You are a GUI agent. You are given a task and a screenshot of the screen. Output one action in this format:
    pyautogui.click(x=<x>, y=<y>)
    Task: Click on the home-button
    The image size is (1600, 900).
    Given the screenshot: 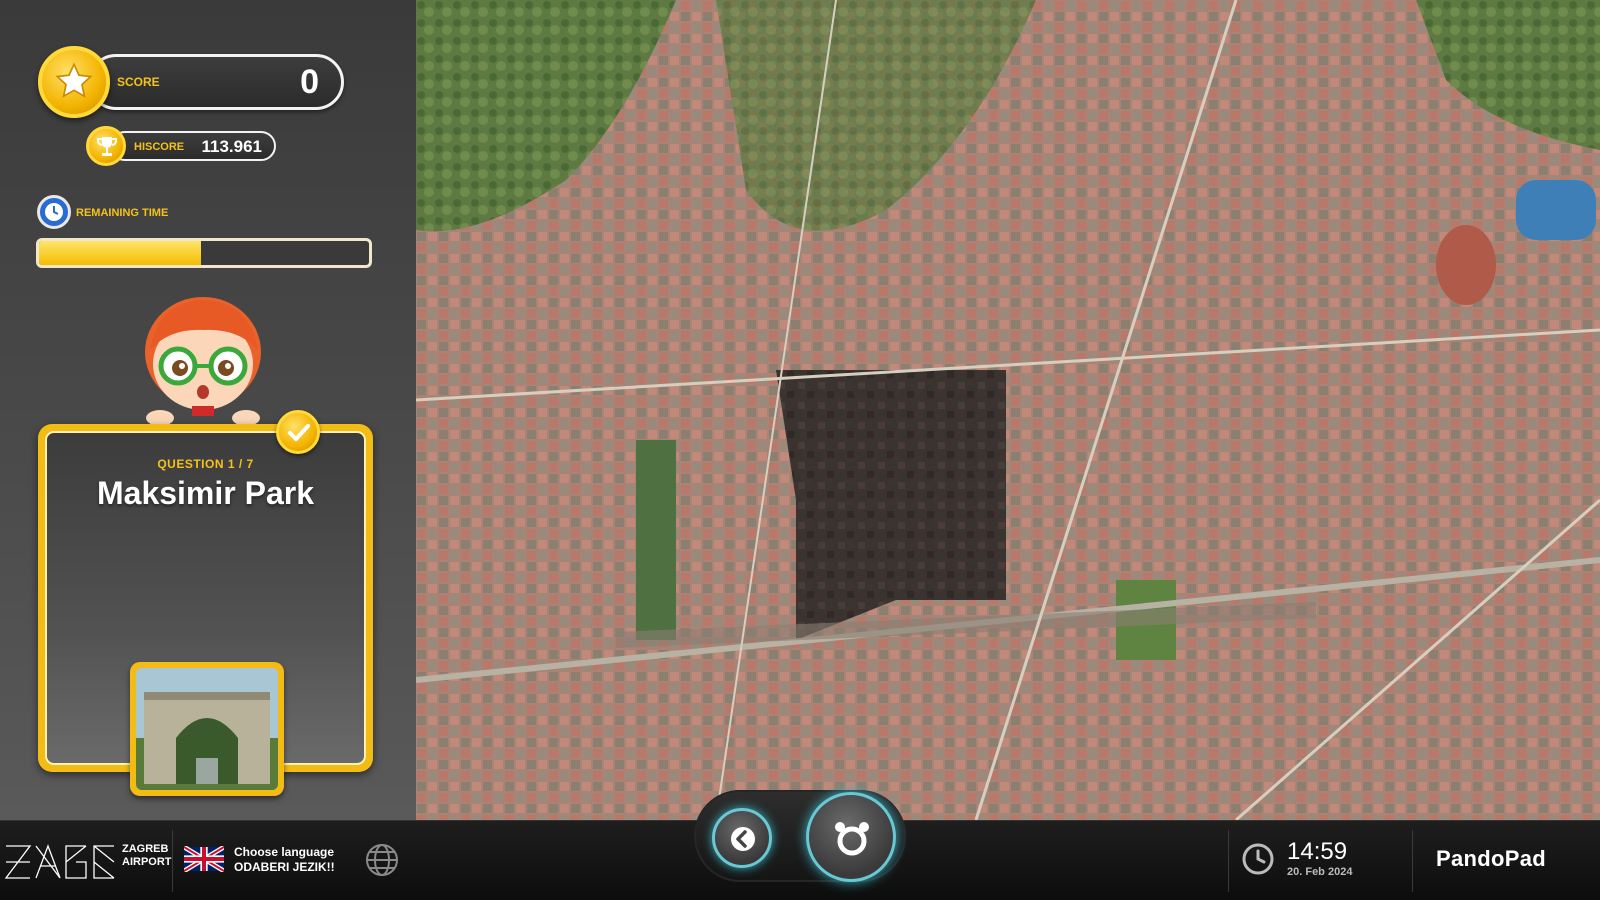 What is the action you would take?
    pyautogui.click(x=851, y=837)
    